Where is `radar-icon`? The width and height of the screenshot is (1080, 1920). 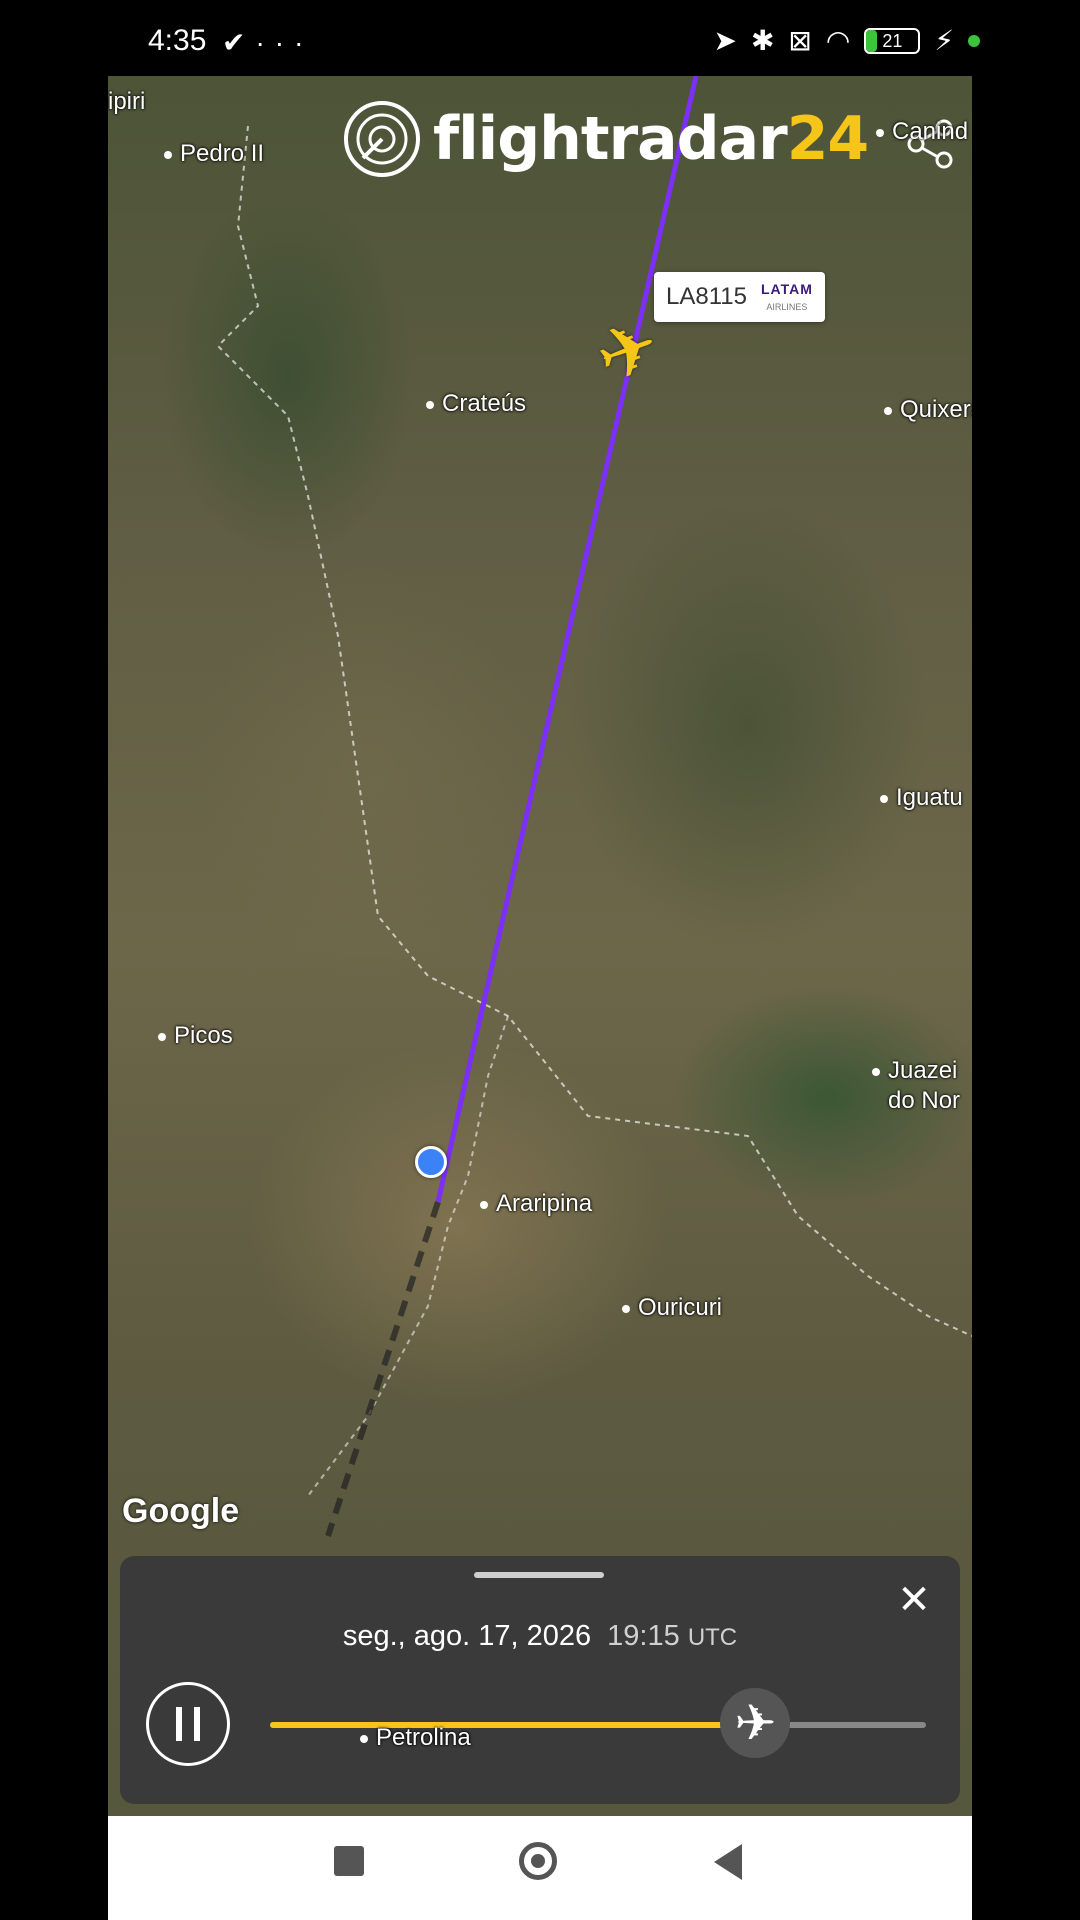
radar-icon is located at coordinates (382, 139).